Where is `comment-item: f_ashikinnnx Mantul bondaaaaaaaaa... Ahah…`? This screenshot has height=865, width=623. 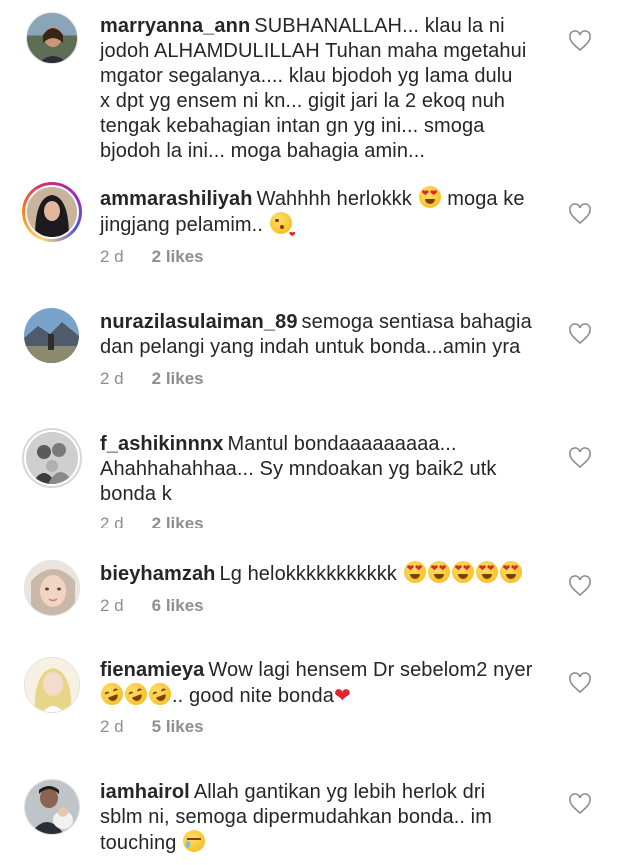
comment-item: f_ashikinnnx Mantul bondaaaaaaaaa... Ahah… is located at coordinates (311, 473).